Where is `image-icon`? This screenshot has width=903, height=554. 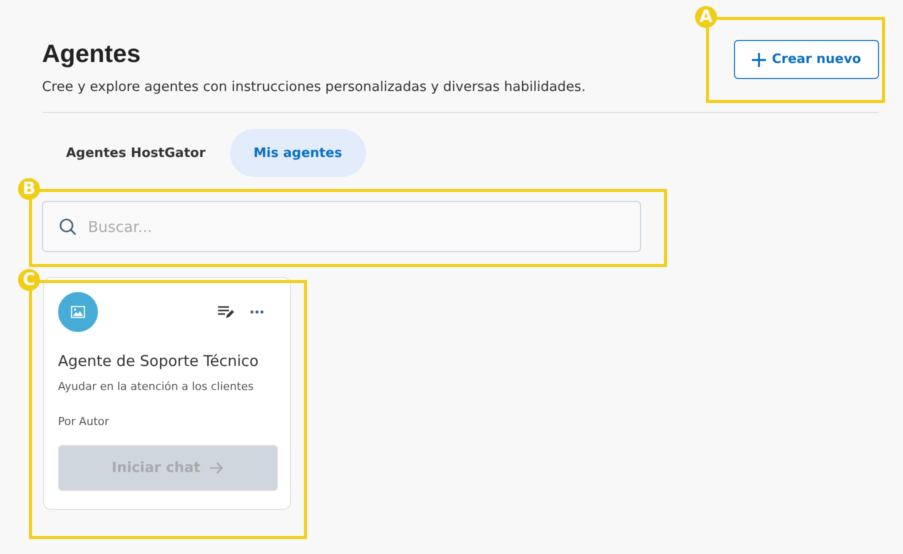
image-icon is located at coordinates (78, 312).